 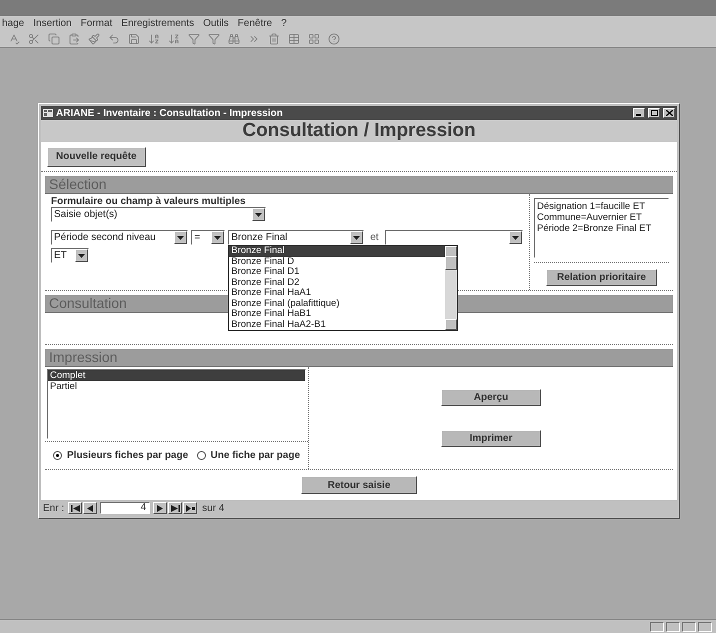 I want to click on paintbrush-icon, so click(x=94, y=38).